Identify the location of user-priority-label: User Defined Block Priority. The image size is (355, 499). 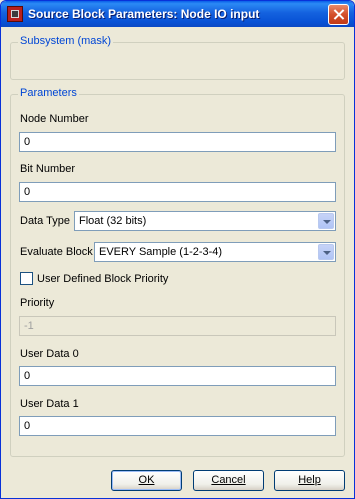
(102, 279).